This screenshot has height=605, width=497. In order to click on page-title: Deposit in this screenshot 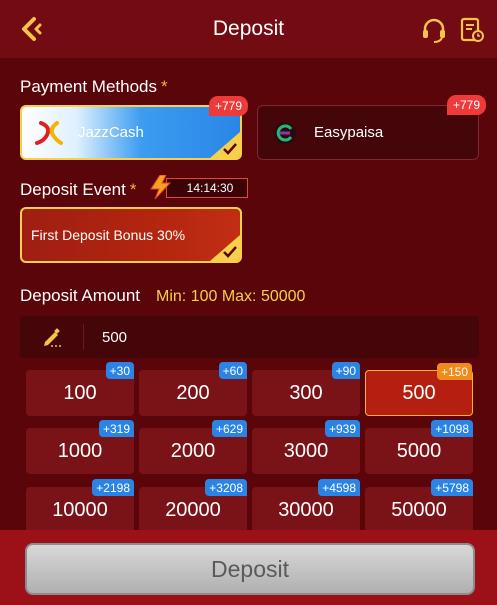, I will do `click(248, 28)`.